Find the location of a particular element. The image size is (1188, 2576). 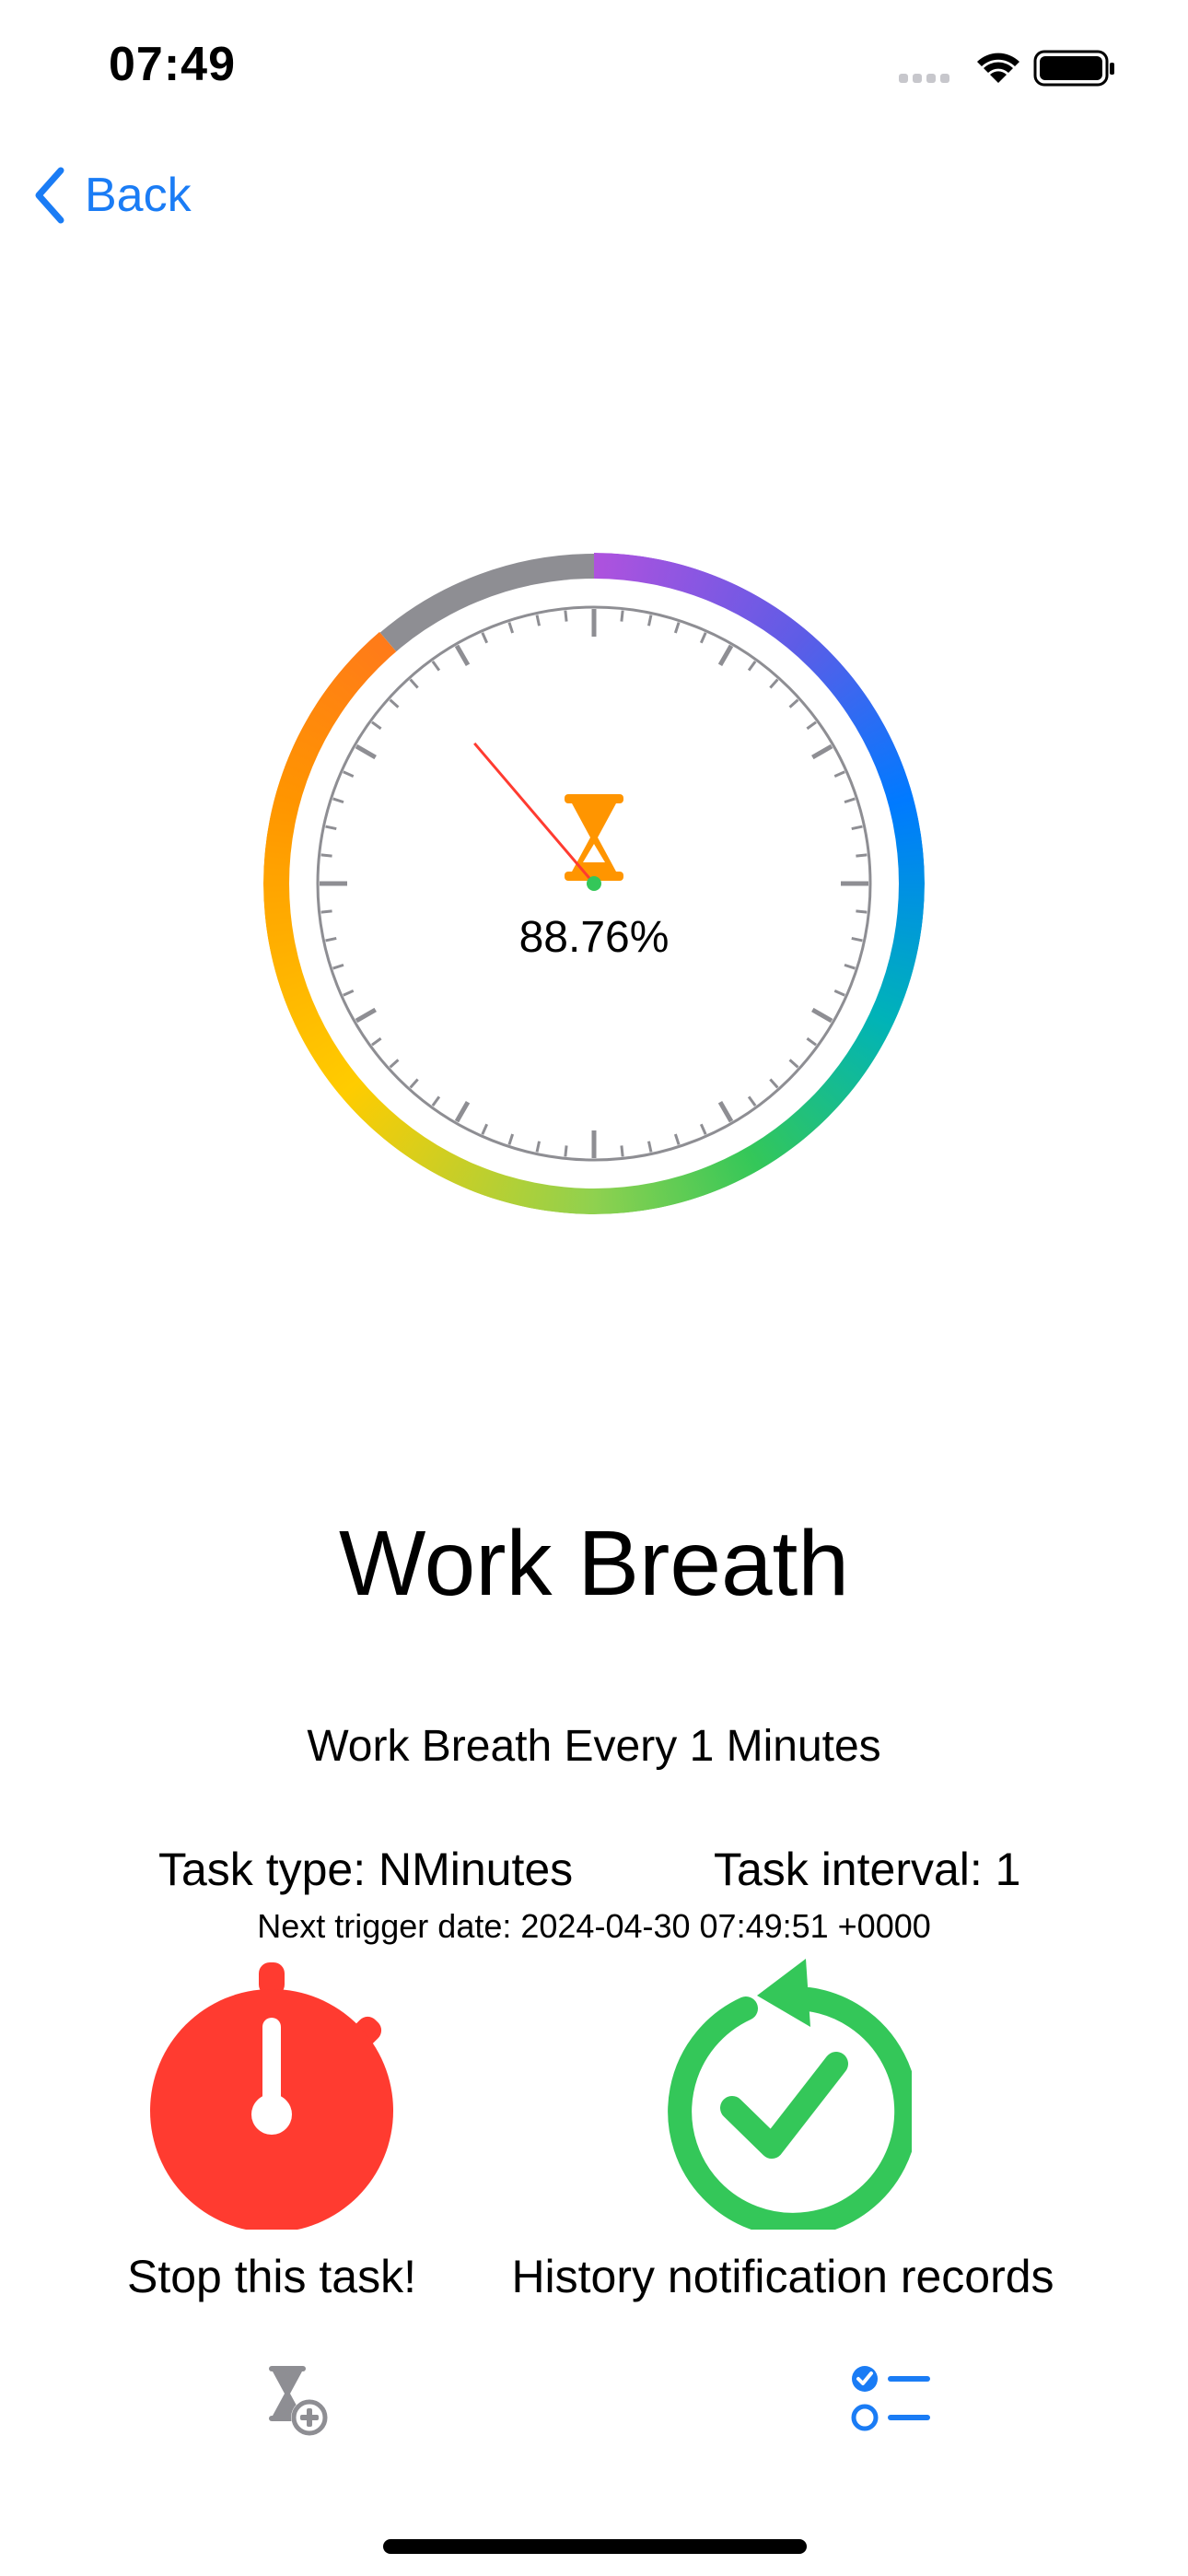

task-title: Work Breath is located at coordinates (594, 1563).